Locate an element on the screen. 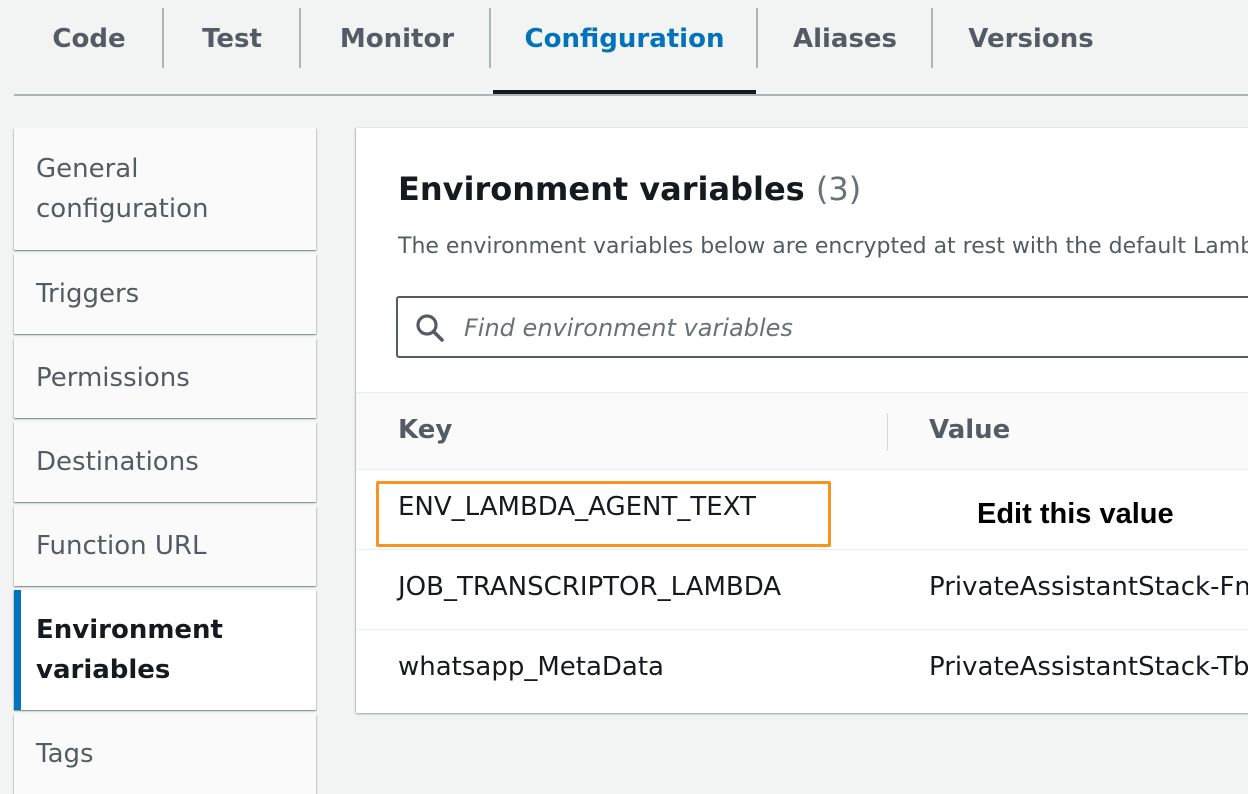  tab-versions: Versions is located at coordinates (1031, 48).